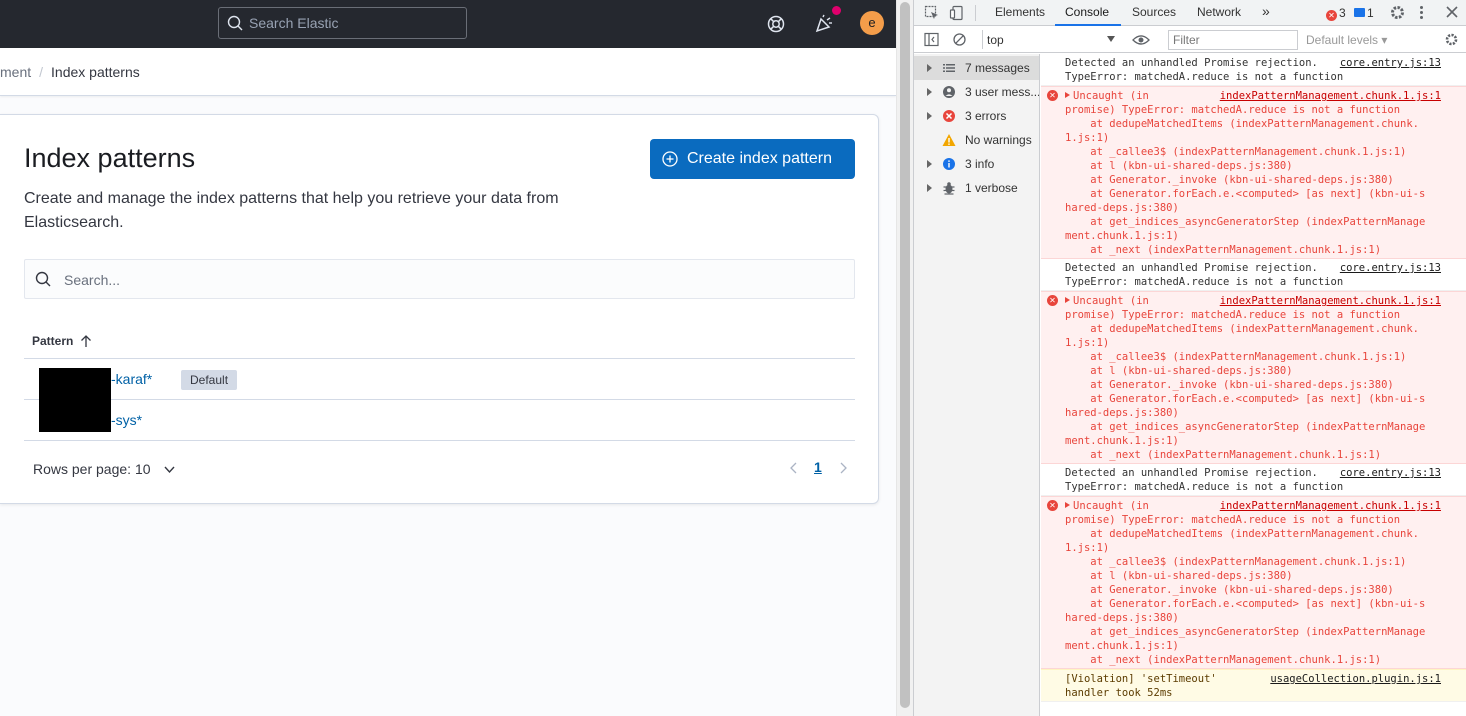 The image size is (1466, 716). Describe the element at coordinates (1421, 12) in the screenshot. I see `more-options-icon` at that location.